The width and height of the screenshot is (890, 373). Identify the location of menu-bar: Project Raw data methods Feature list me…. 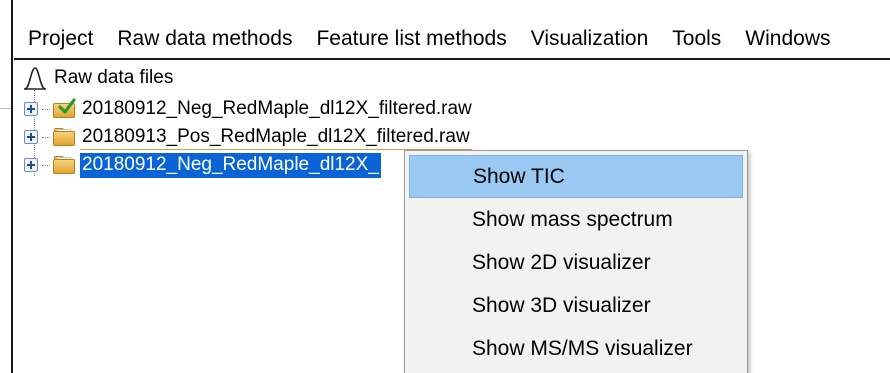
(452, 40).